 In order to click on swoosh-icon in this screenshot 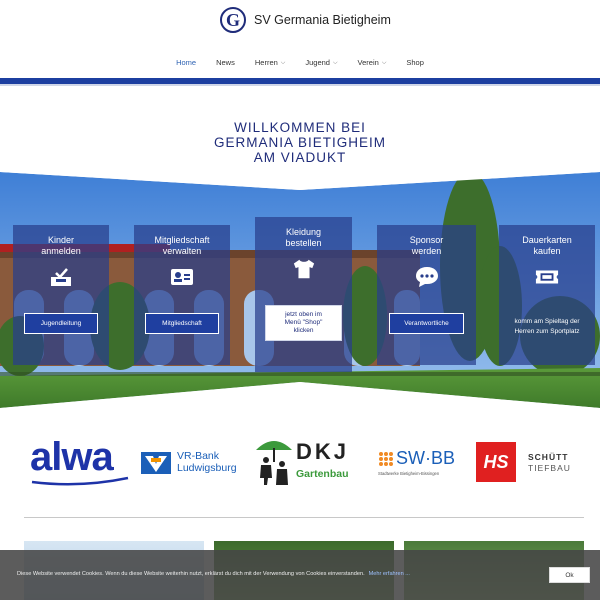, I will do `click(80, 481)`.